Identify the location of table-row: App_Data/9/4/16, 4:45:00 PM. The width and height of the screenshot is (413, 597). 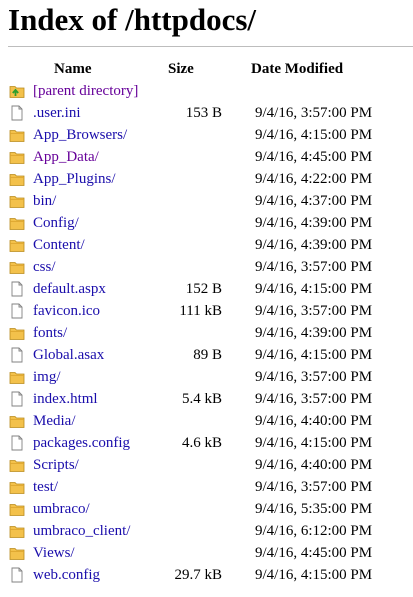
(206, 157).